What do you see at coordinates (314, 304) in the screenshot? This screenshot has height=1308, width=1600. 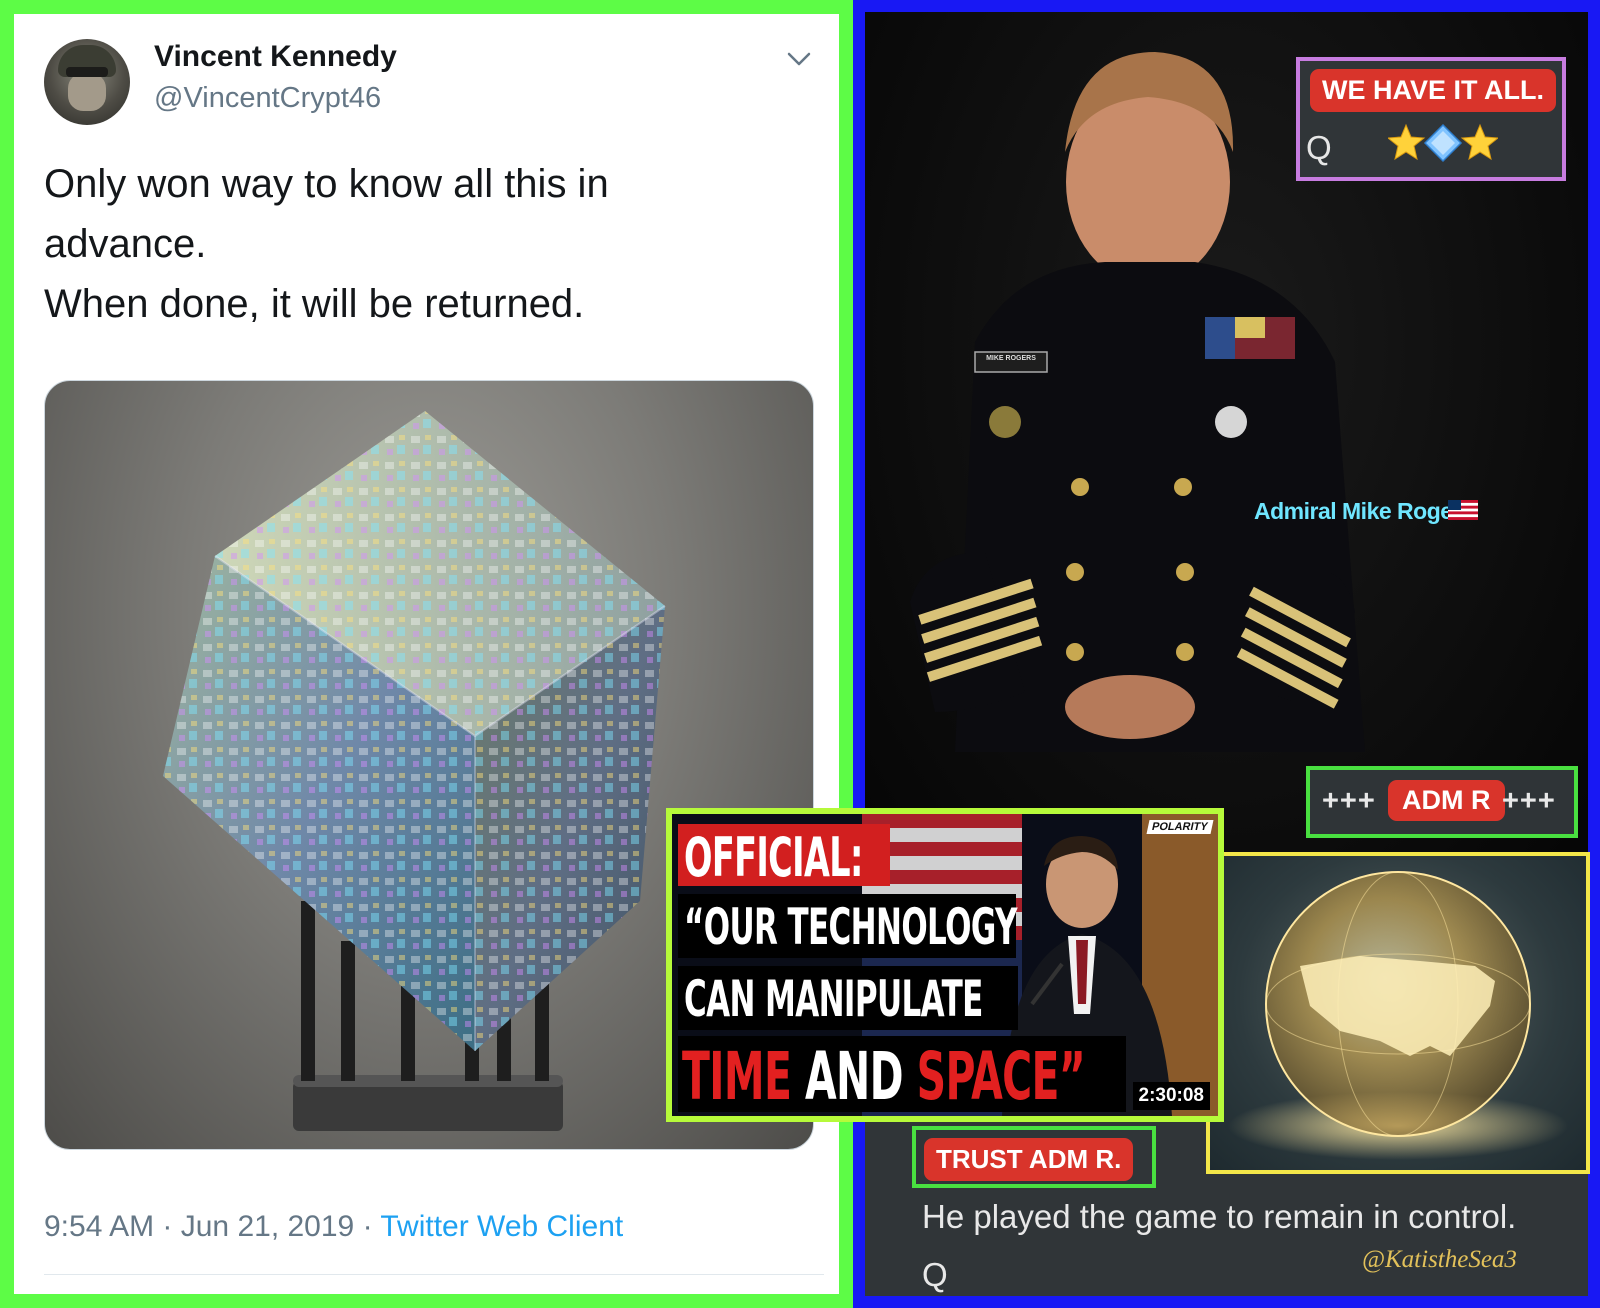 I see `tweet-line: When done, it will be returned.` at bounding box center [314, 304].